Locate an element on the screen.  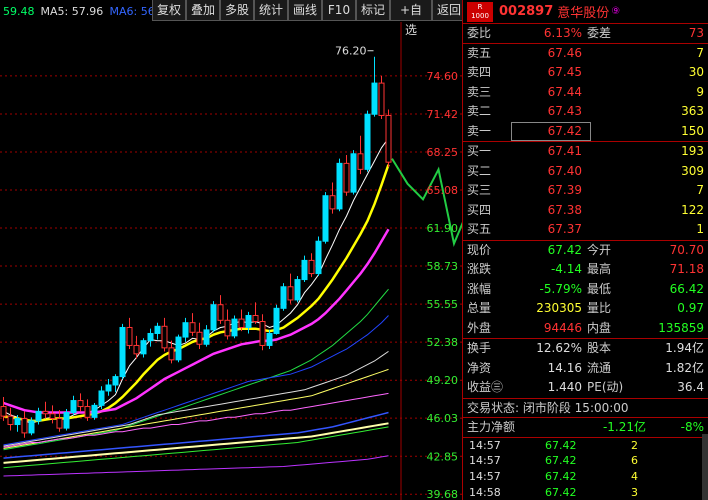
stat-row-v1: 230305 is located at coordinates (559, 308).